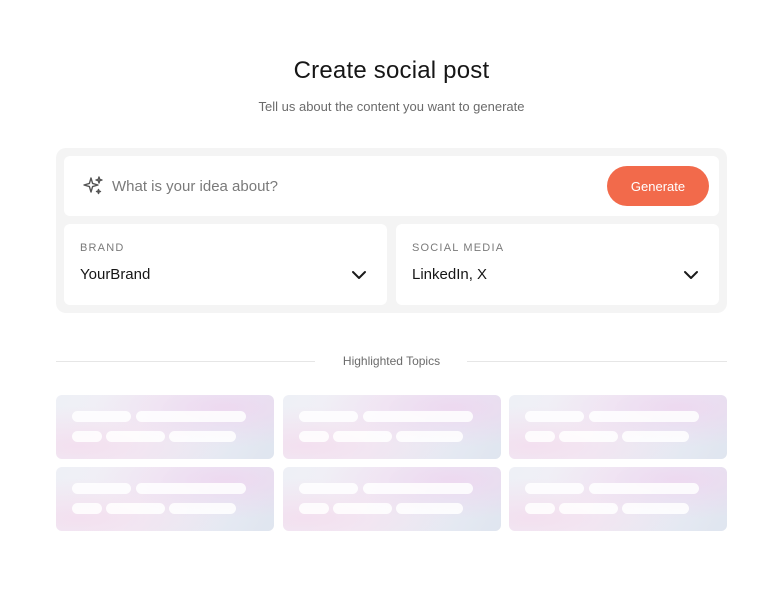 The image size is (783, 606). I want to click on brand-value: YourBrand, so click(115, 274).